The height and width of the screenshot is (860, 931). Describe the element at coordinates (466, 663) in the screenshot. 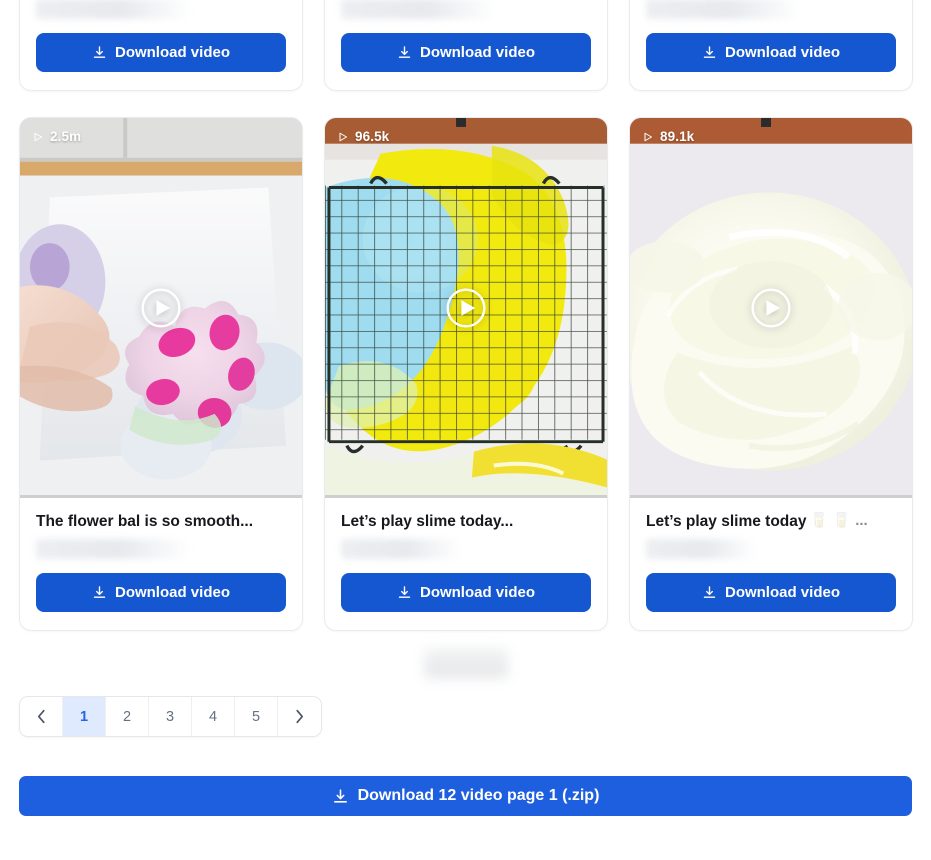

I see `blurred-banner-placeholder` at that location.